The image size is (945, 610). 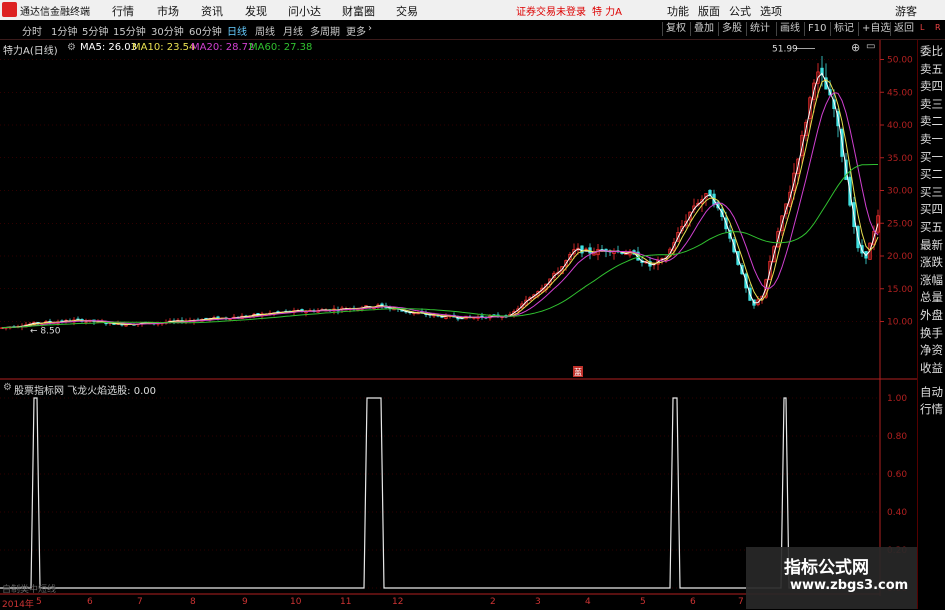 What do you see at coordinates (346, 602) in the screenshot?
I see `date-tick-label: 11` at bounding box center [346, 602].